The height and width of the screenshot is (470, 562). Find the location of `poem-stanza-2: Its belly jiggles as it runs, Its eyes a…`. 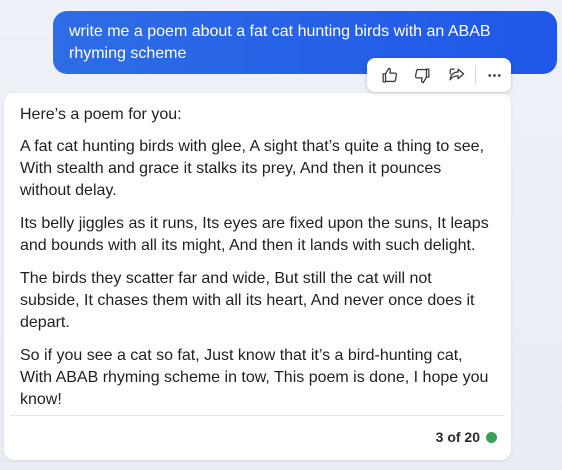

poem-stanza-2: Its belly jiggles as it runs, Its eyes a… is located at coordinates (254, 234).